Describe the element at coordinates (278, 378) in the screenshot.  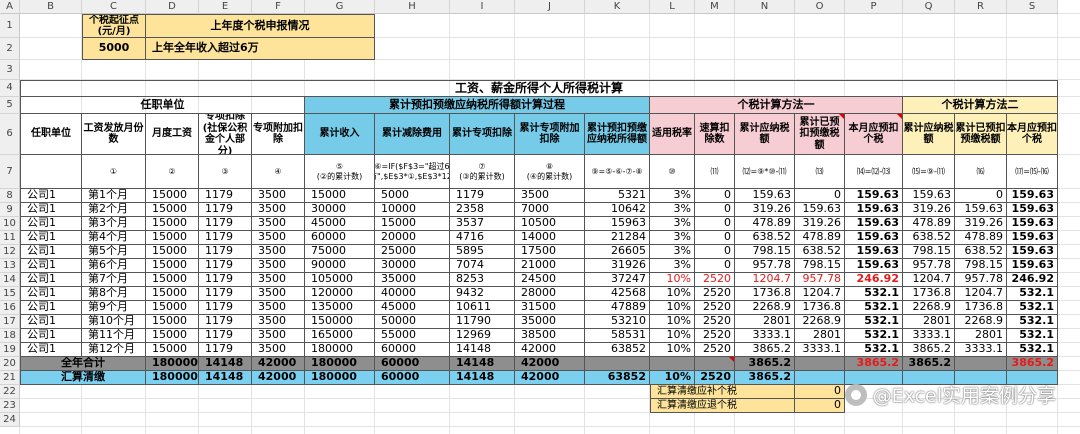
I see `settle-F: 42000` at that location.